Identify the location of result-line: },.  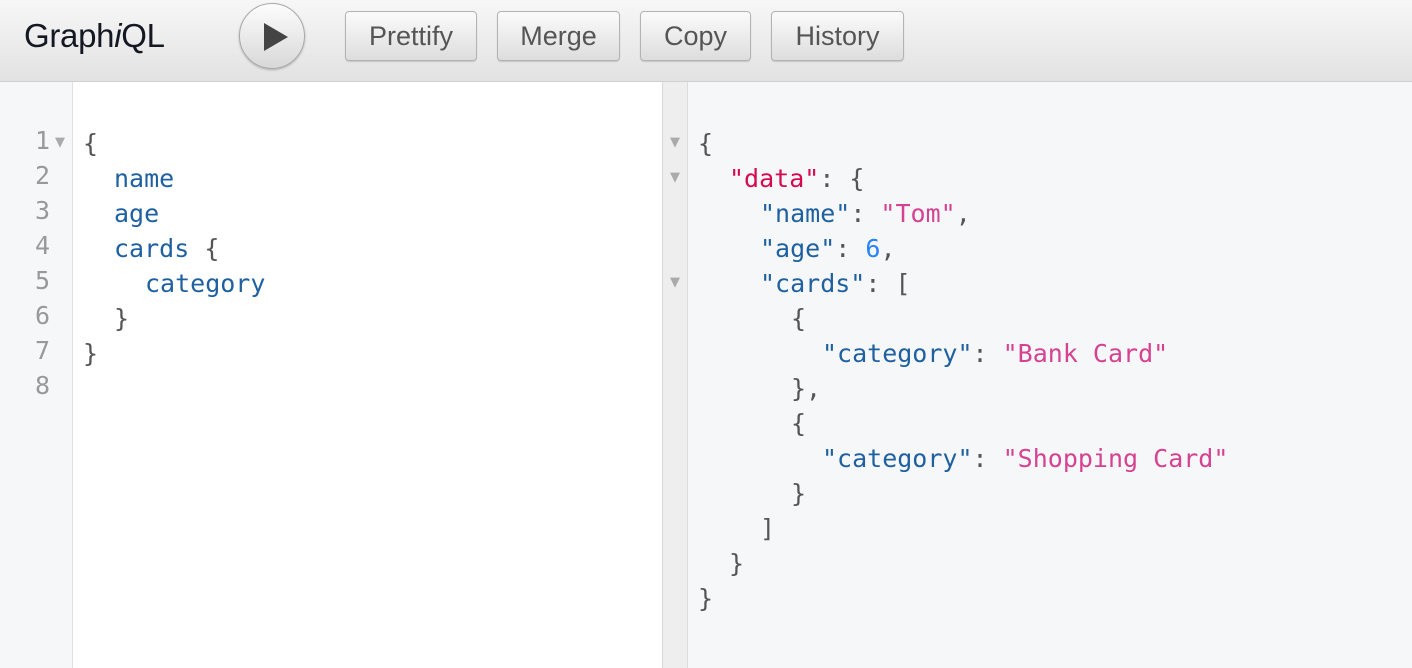
(806, 388).